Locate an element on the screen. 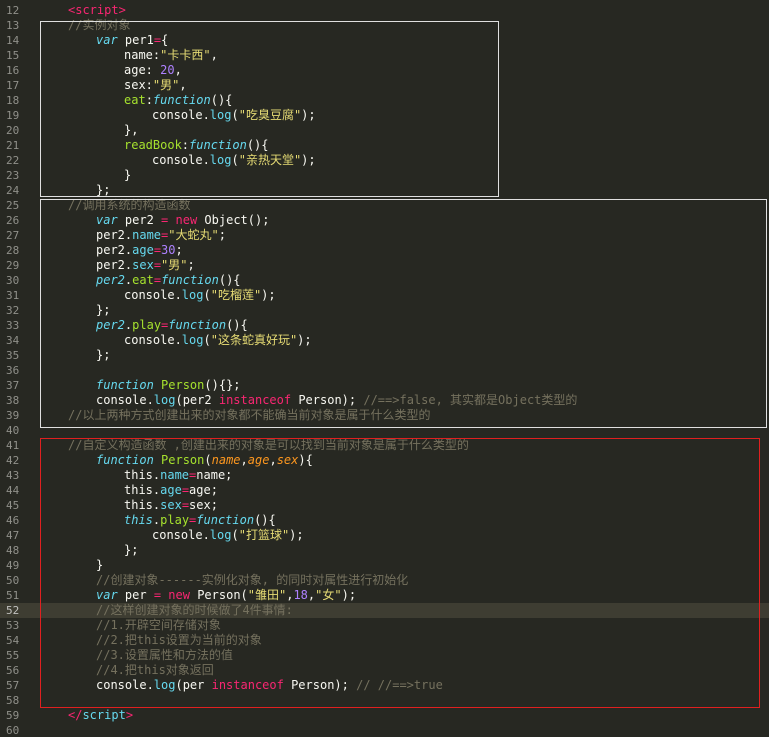 Image resolution: width=769 pixels, height=737 pixels. code-token: instanceof is located at coordinates (247, 685).